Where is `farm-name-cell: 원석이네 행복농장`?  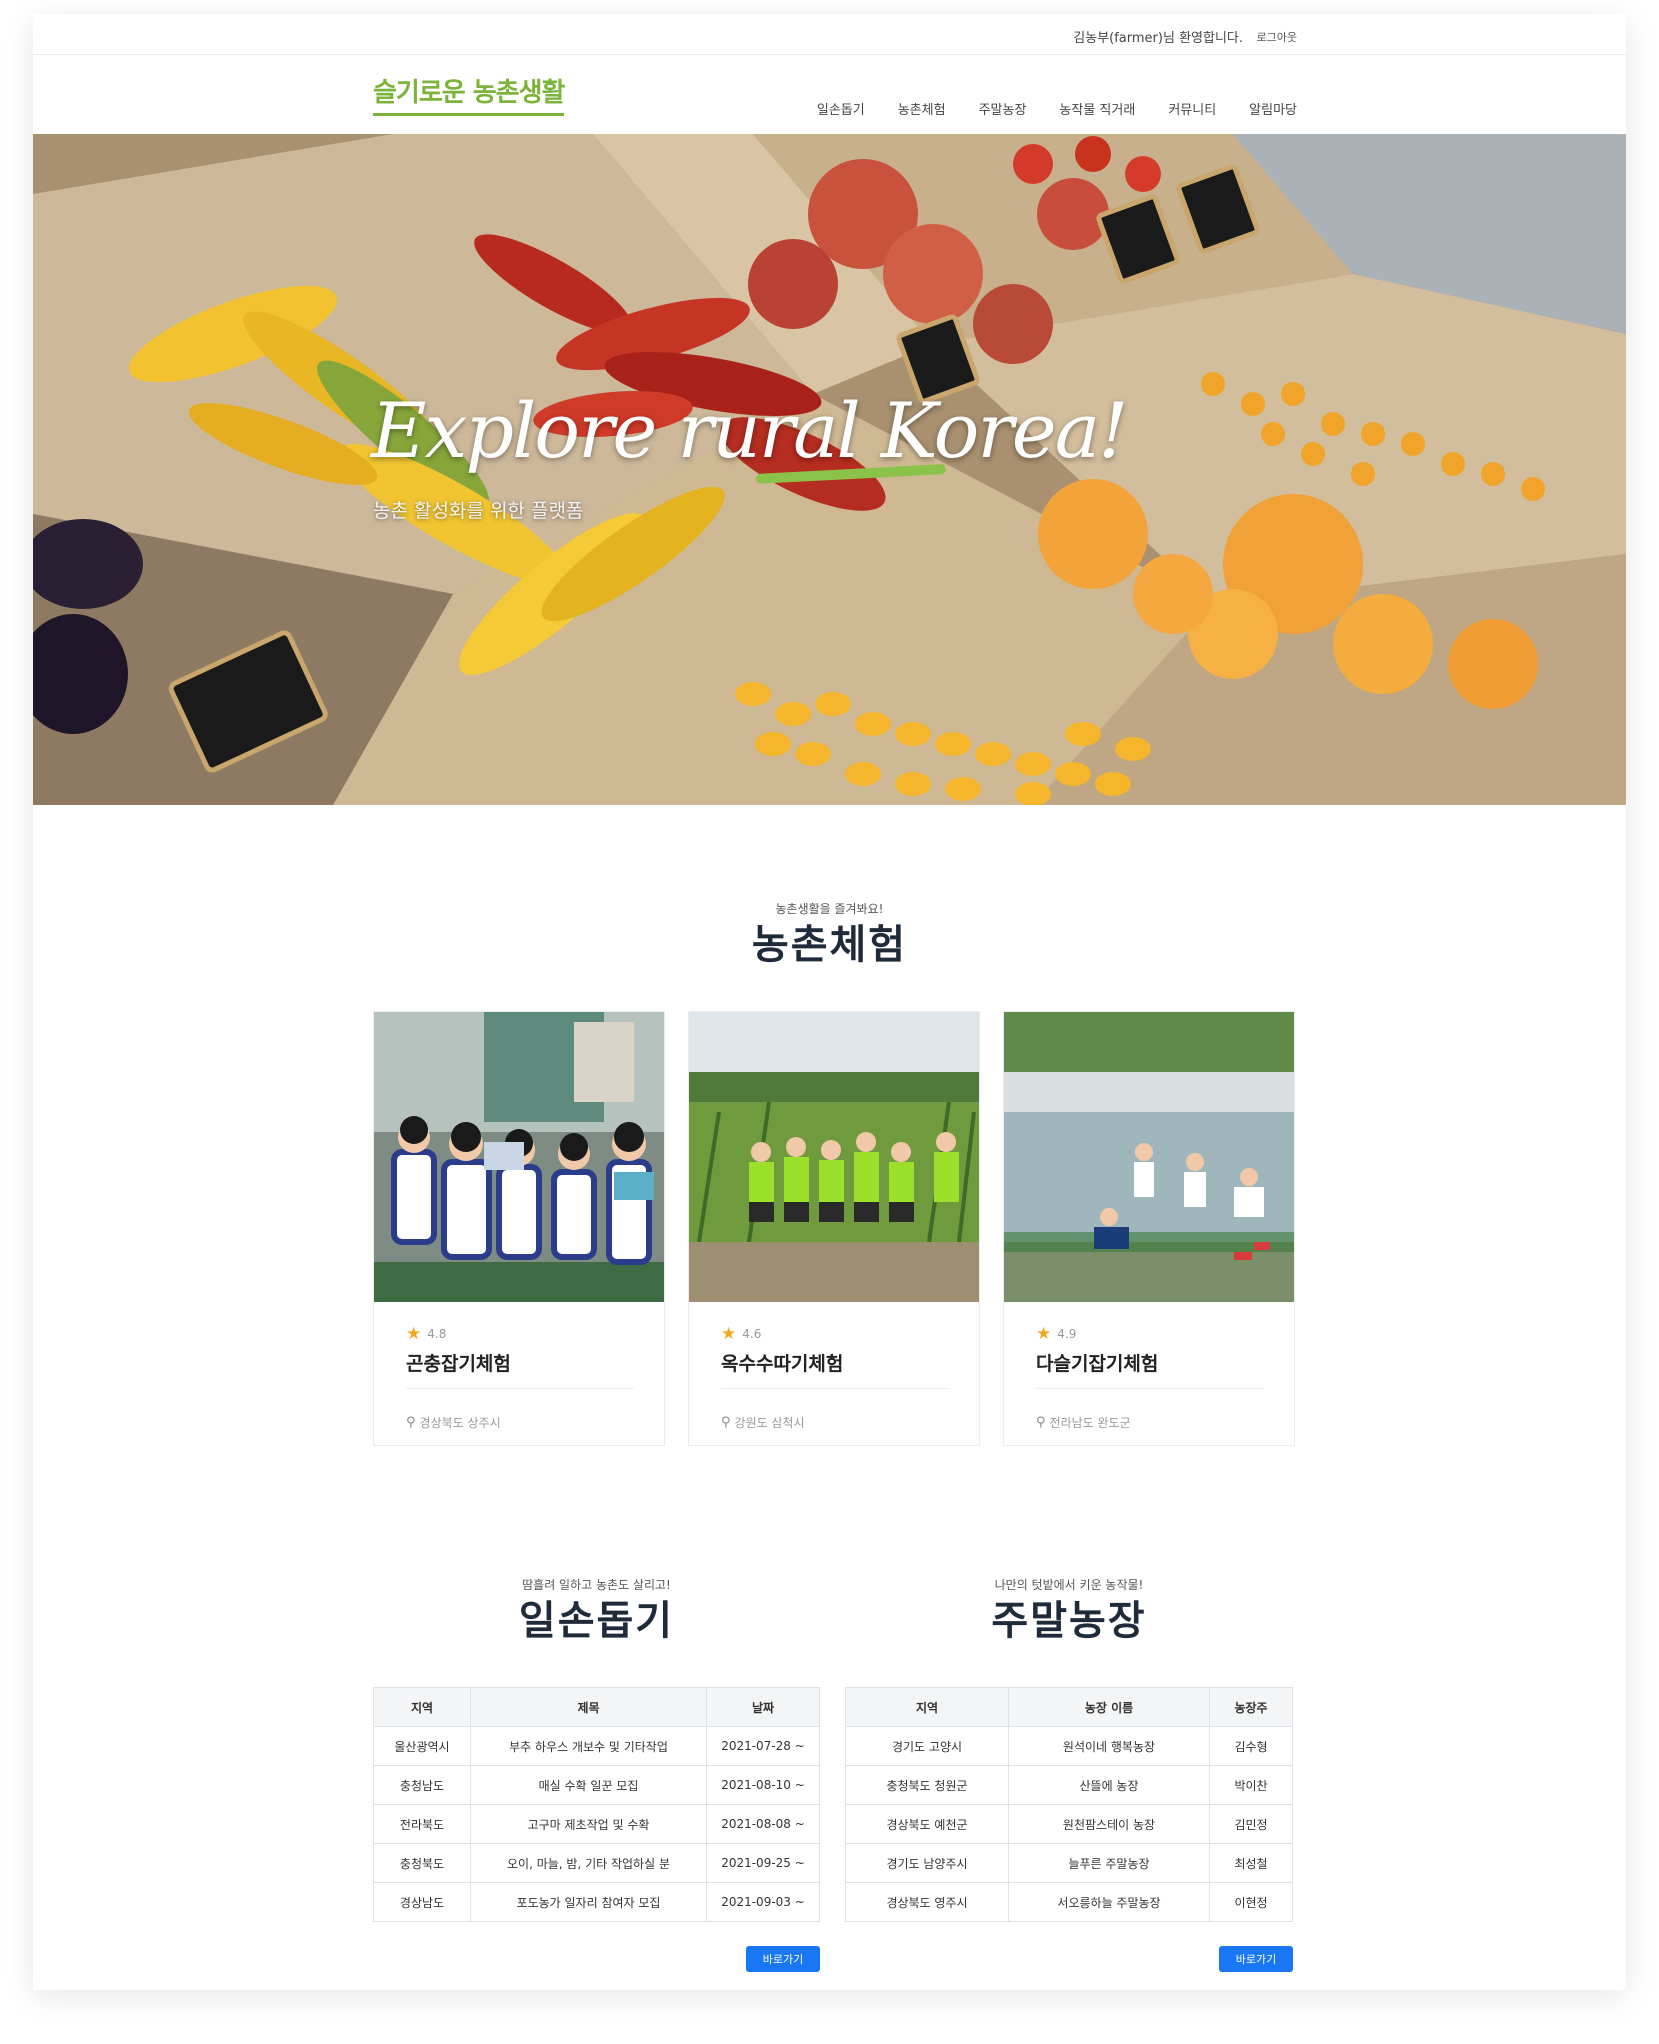
farm-name-cell: 원석이네 행복농장 is located at coordinates (1109, 1746).